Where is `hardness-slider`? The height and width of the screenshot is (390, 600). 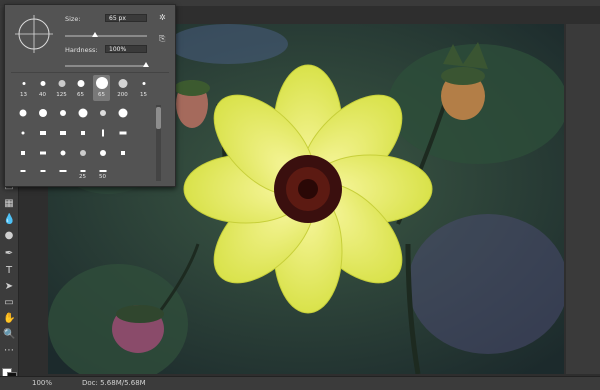
hardness-slider is located at coordinates (106, 66).